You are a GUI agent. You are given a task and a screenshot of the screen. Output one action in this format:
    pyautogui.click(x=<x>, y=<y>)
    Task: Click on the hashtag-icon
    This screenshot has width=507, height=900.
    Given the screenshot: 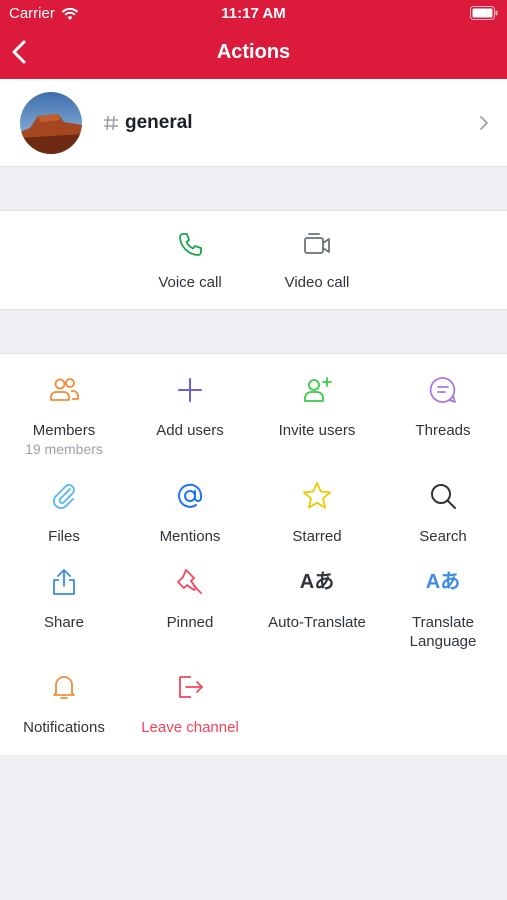 What is the action you would take?
    pyautogui.click(x=111, y=123)
    